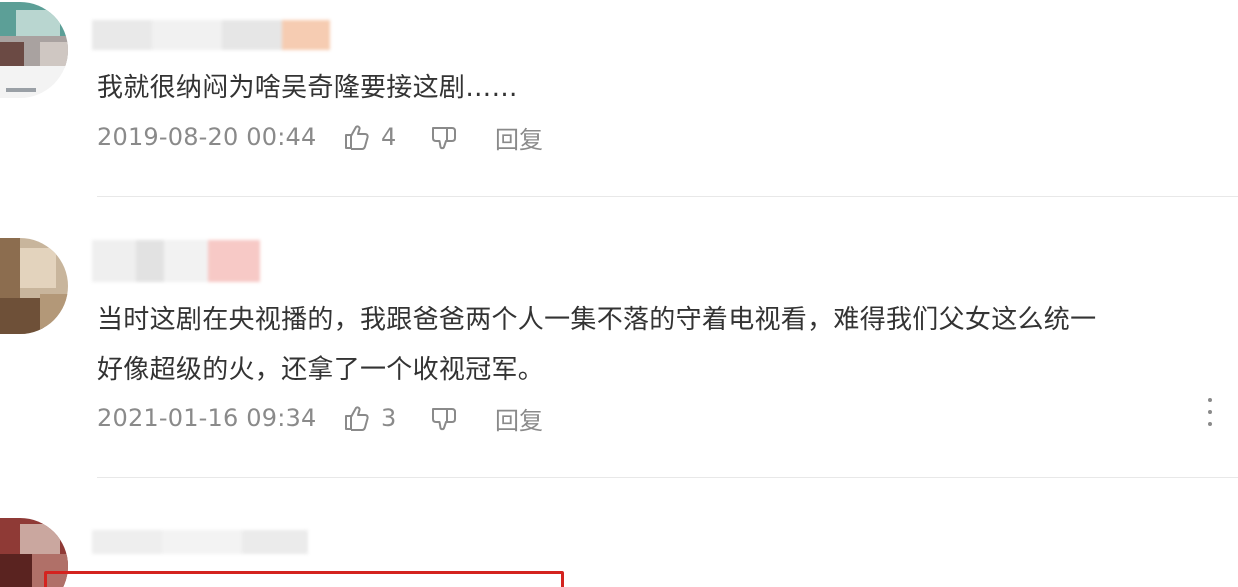 This screenshot has width=1238, height=587. I want to click on comment-meta: 2021-01-16 09:34 3 回复, so click(320, 418).